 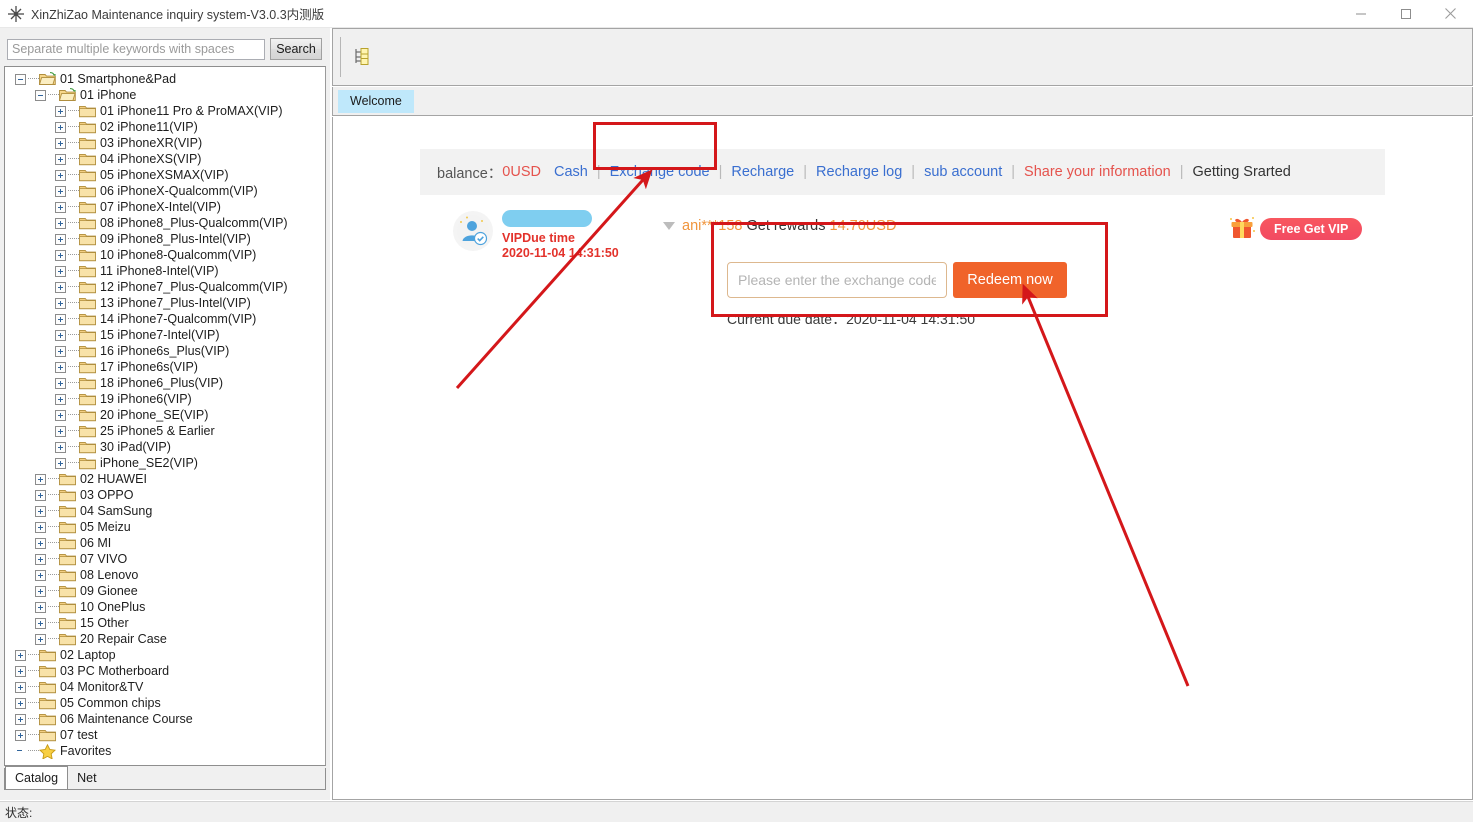 I want to click on tree-item: 20 Repair Case, so click(x=165, y=639).